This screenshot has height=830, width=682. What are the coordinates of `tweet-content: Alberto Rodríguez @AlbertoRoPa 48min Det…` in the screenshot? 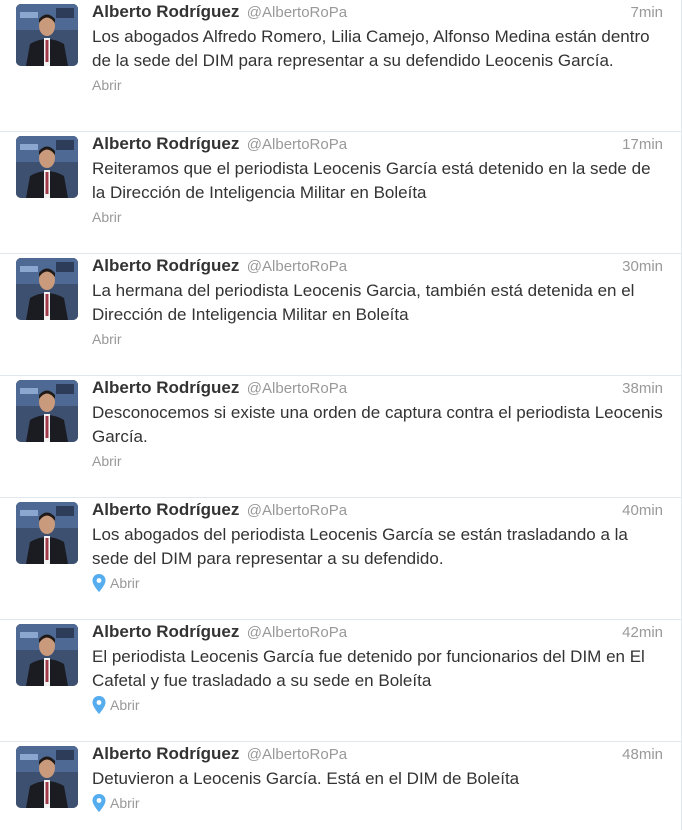 It's located at (377, 778).